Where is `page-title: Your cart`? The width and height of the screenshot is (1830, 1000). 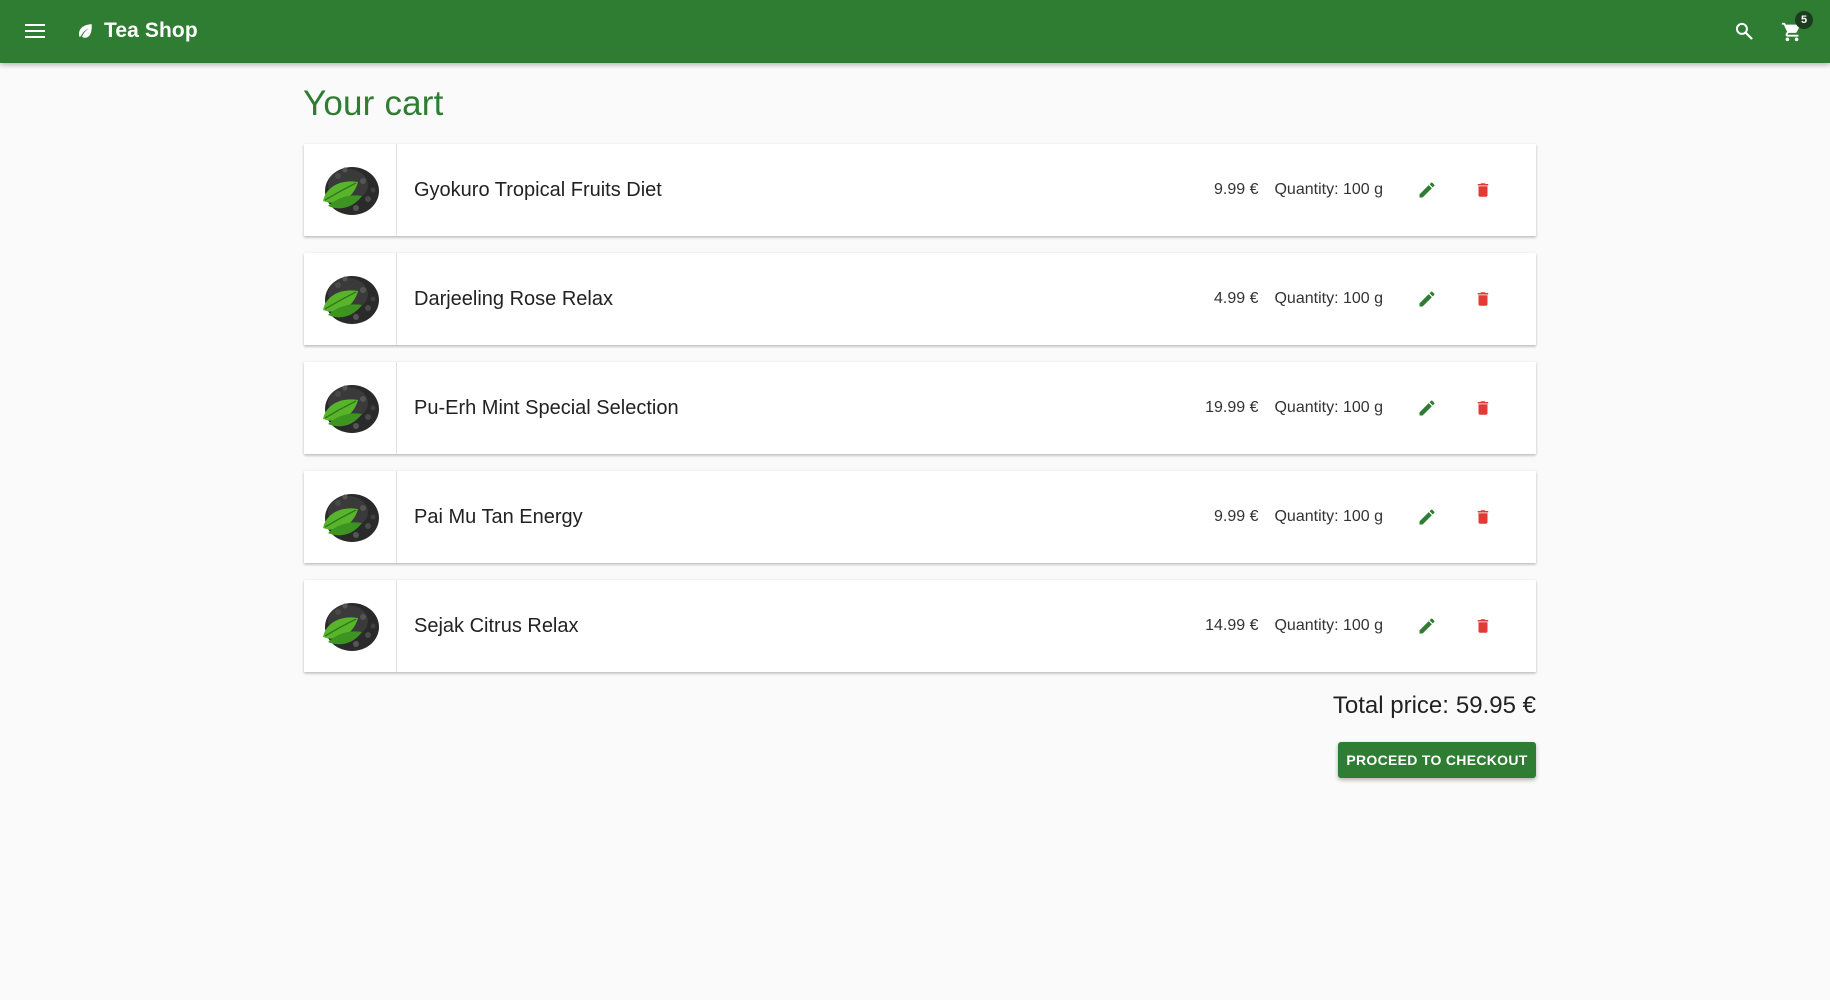 page-title: Your cart is located at coordinates (373, 103).